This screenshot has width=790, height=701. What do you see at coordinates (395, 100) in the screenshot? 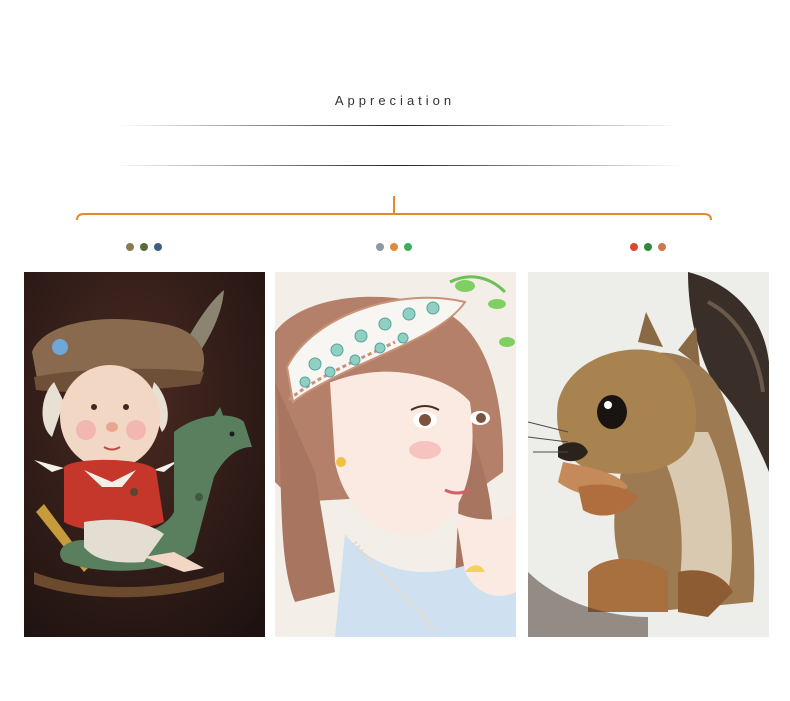
I see `page-title: Appreciation` at bounding box center [395, 100].